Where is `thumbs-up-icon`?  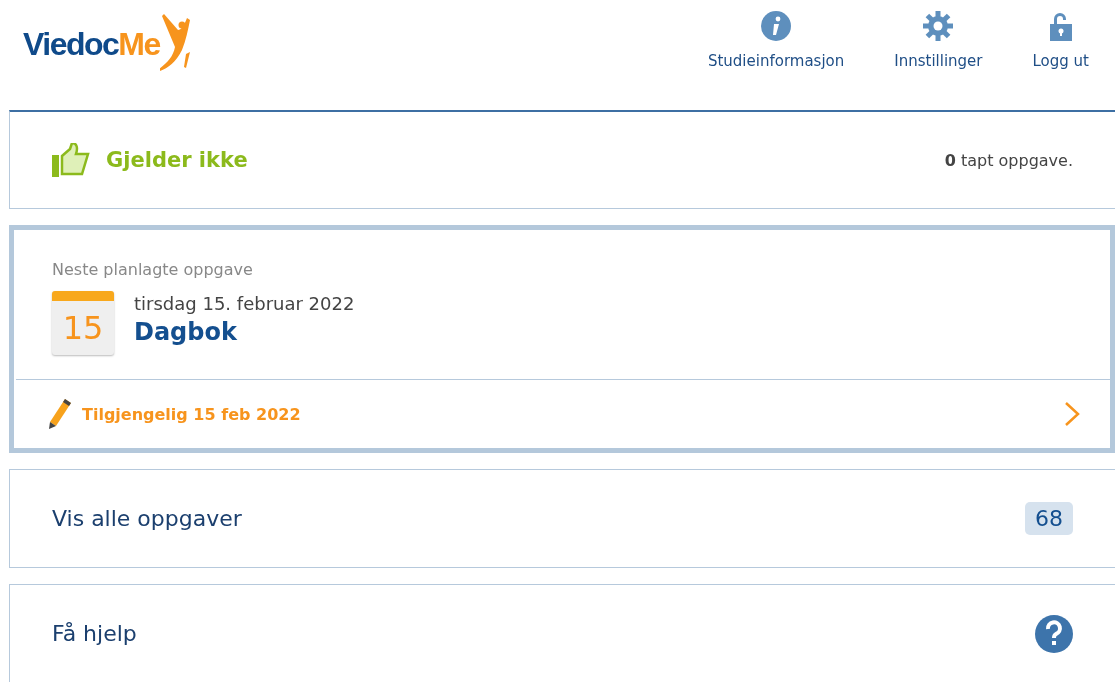
thumbs-up-icon is located at coordinates (71, 160).